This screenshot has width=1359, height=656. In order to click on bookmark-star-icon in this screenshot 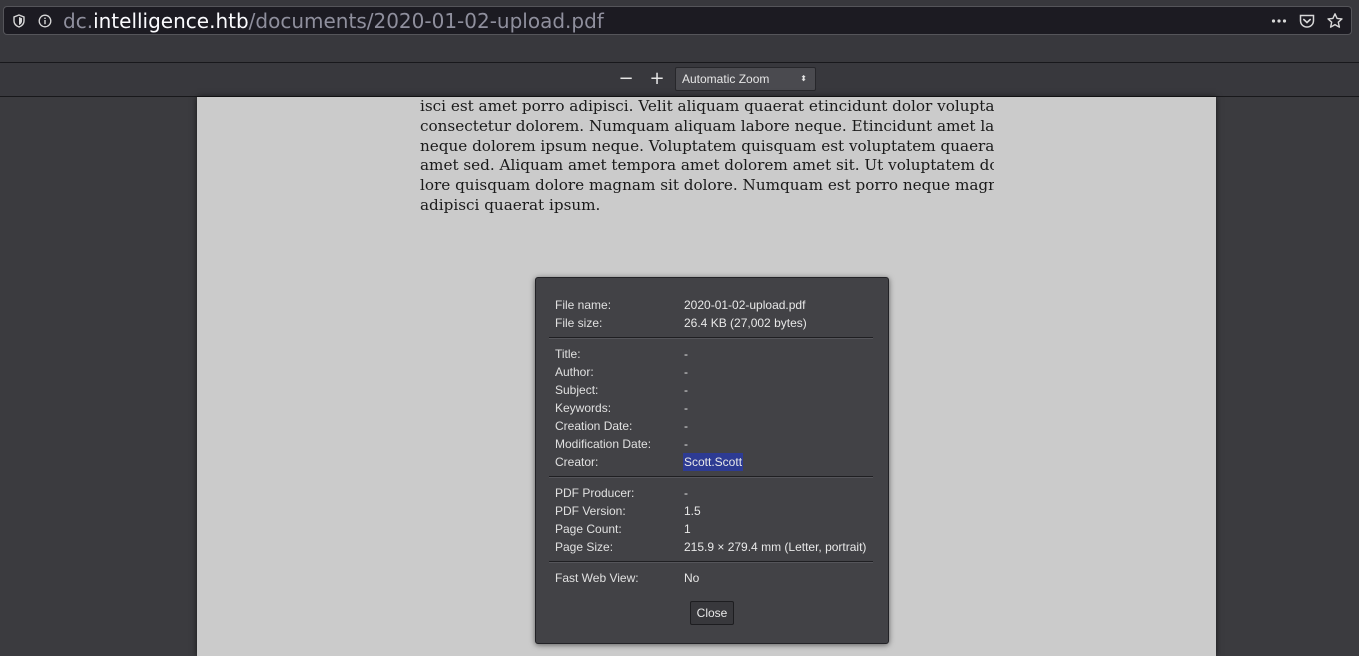, I will do `click(1335, 21)`.